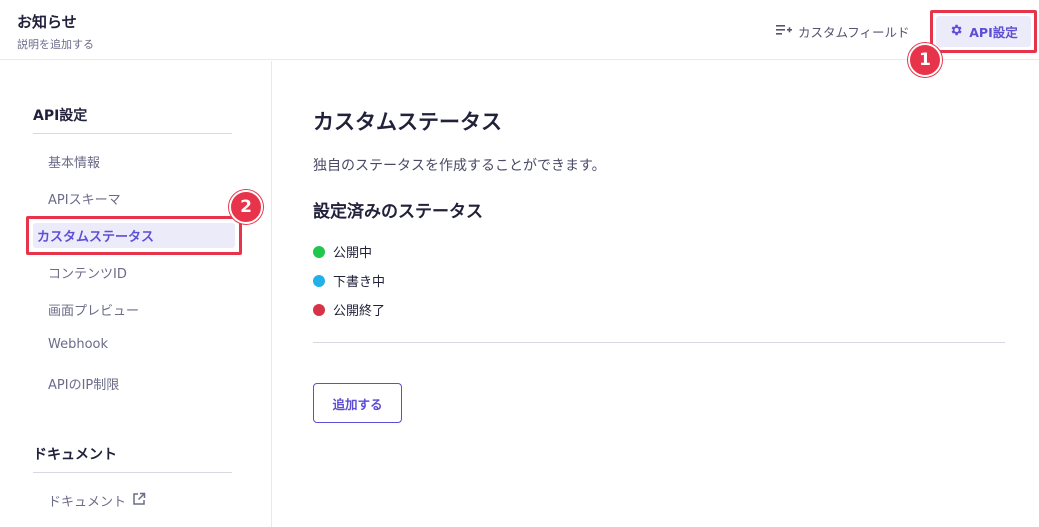 Image resolution: width=1039 pixels, height=527 pixels. Describe the element at coordinates (659, 342) in the screenshot. I see `content-divider` at that location.